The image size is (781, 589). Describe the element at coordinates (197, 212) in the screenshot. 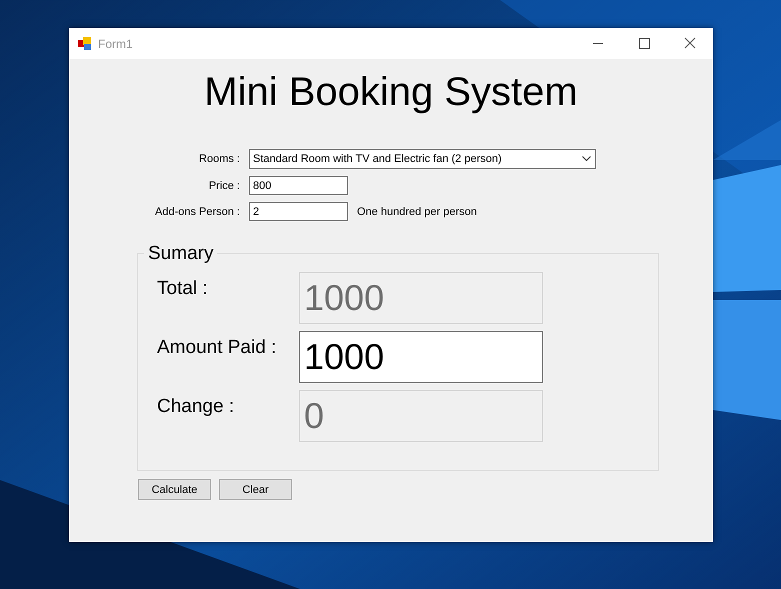

I see `addons-label: Add-ons Person :` at that location.